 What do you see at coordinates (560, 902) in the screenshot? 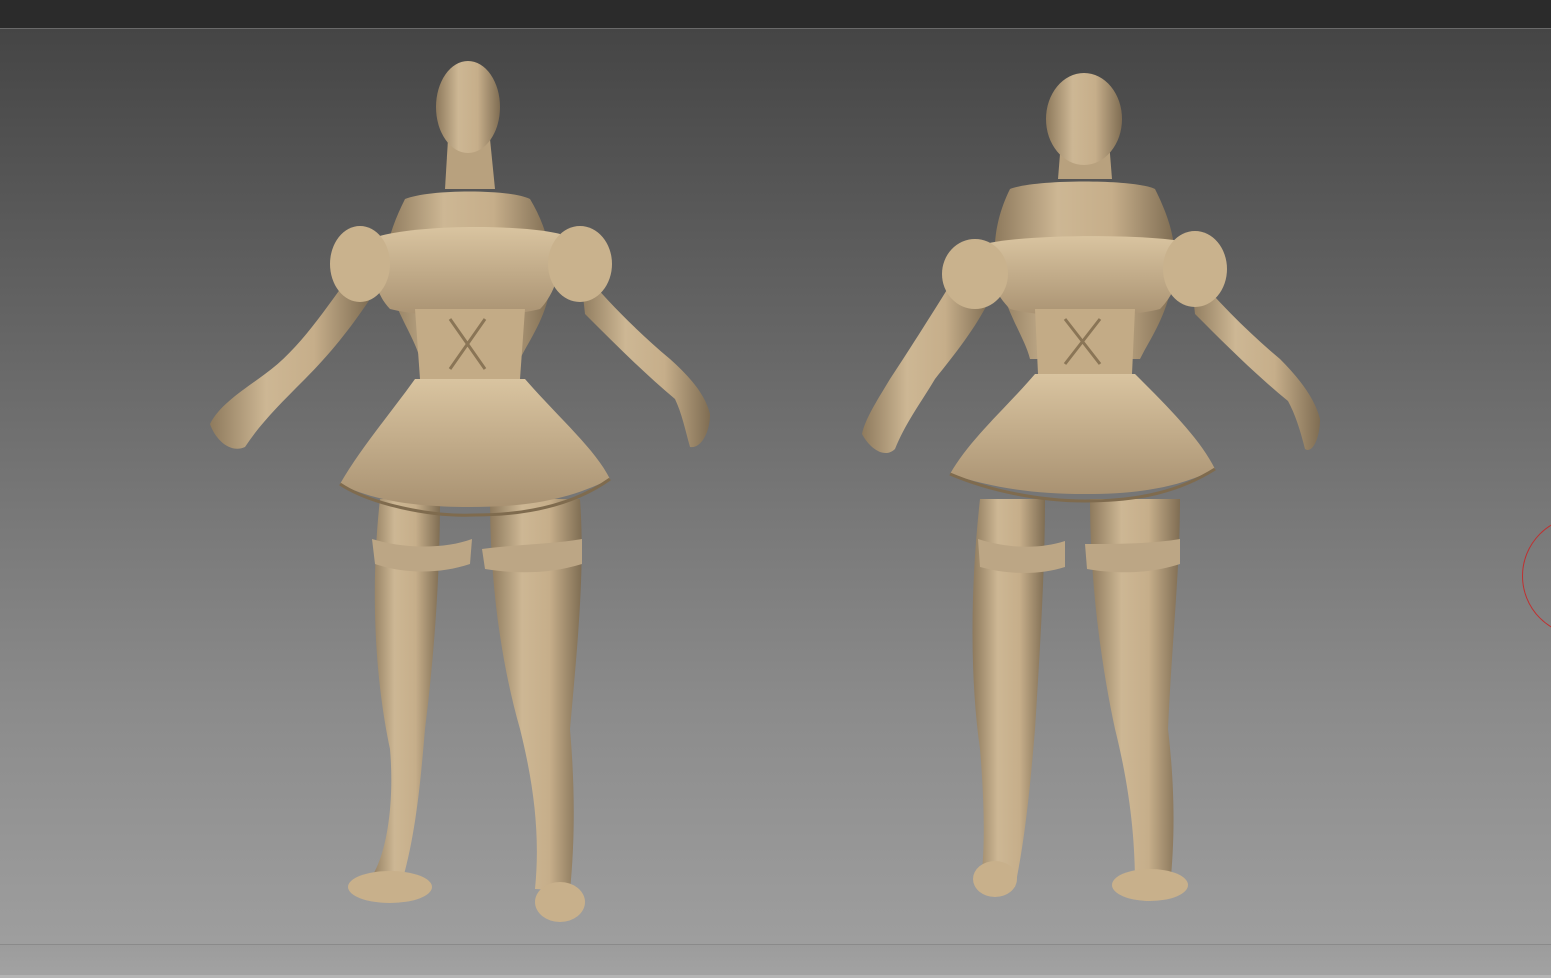
I see `right-shoe` at bounding box center [560, 902].